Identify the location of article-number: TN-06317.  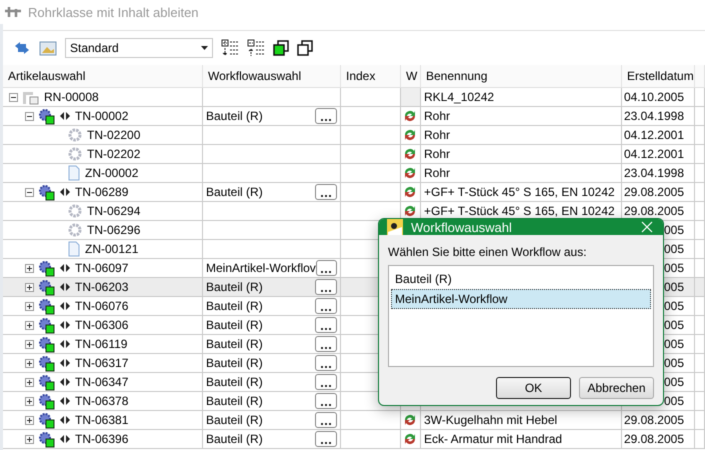
(101, 363).